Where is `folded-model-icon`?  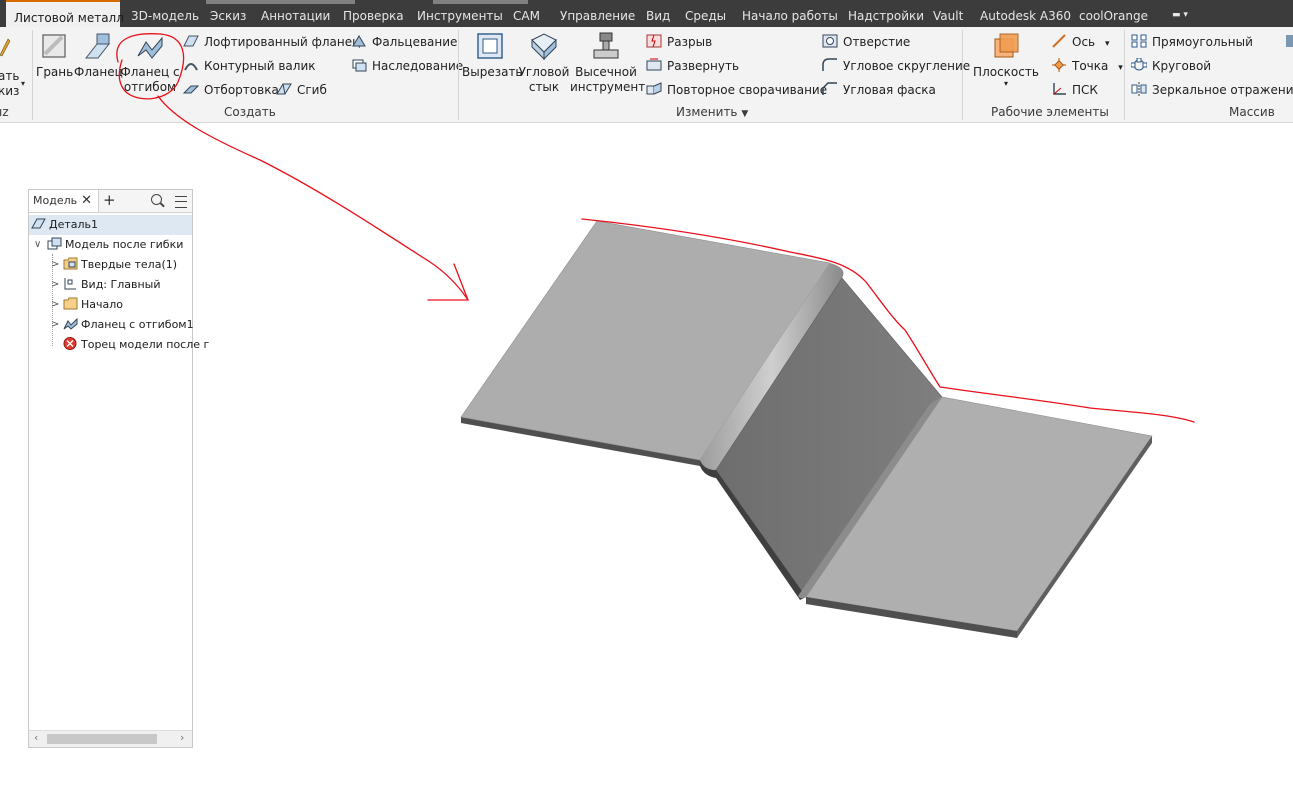
folded-model-icon is located at coordinates (54, 243).